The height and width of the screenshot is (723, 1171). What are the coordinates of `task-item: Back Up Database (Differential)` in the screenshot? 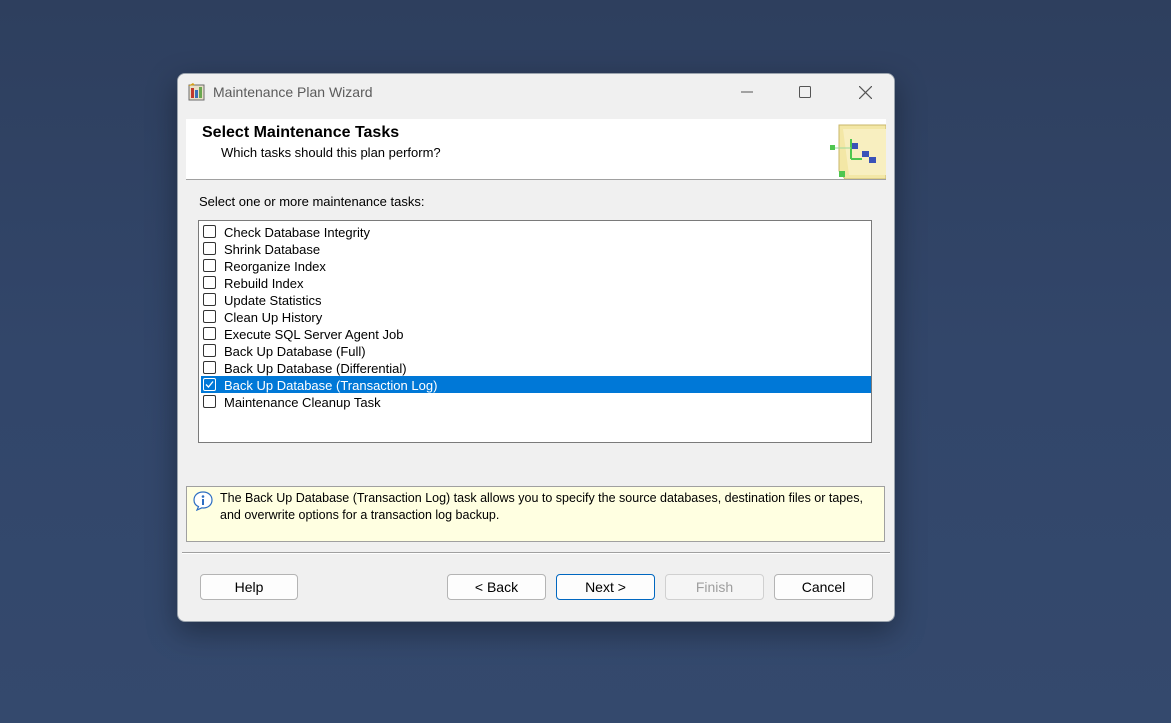 It's located at (536, 367).